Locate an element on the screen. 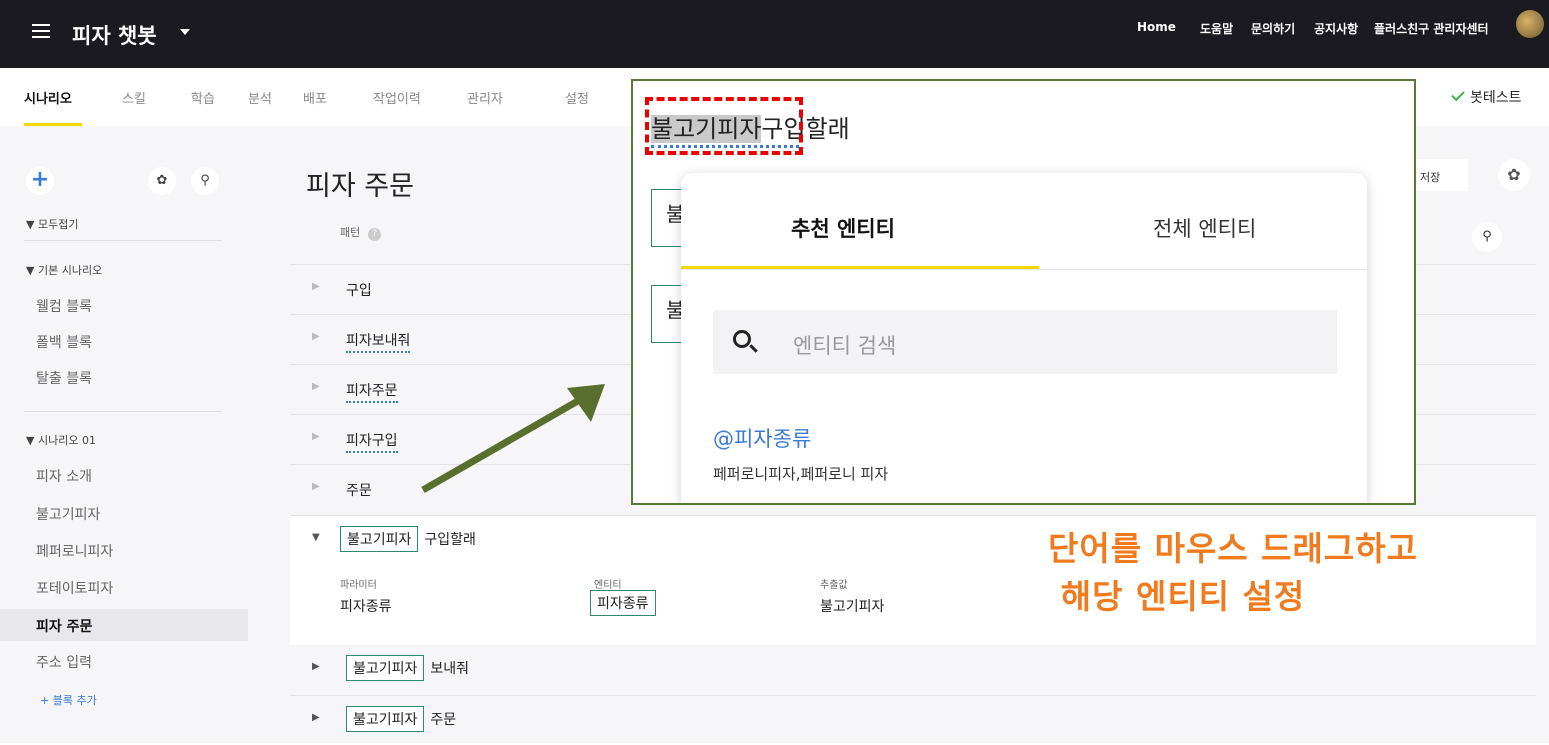 This screenshot has height=745, width=1549. entity-option-values: 페퍼로니피자,페퍼로니 피자 is located at coordinates (801, 474).